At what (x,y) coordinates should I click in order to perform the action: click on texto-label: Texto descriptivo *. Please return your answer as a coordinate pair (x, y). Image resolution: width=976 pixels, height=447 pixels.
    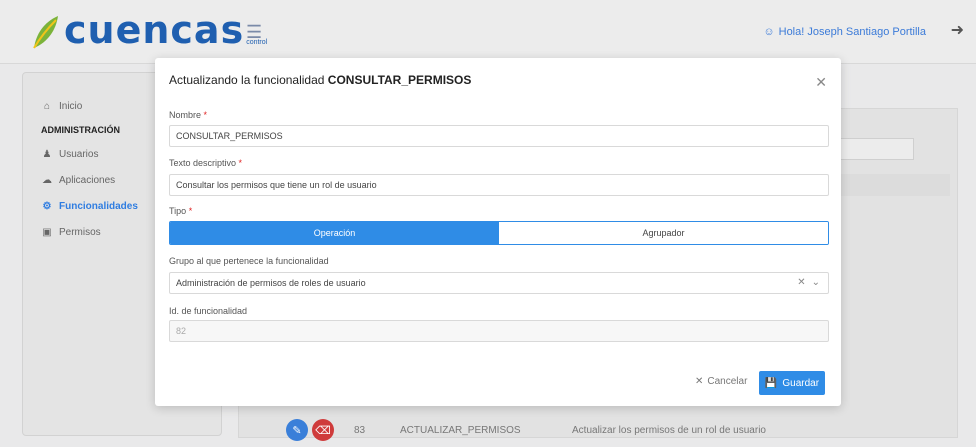
    Looking at the image, I should click on (205, 163).